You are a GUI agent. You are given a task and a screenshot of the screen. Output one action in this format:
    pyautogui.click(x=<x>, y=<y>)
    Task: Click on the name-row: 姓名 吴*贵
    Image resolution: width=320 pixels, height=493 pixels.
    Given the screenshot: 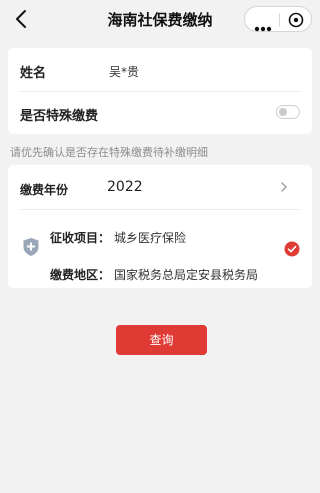 What is the action you would take?
    pyautogui.click(x=160, y=69)
    